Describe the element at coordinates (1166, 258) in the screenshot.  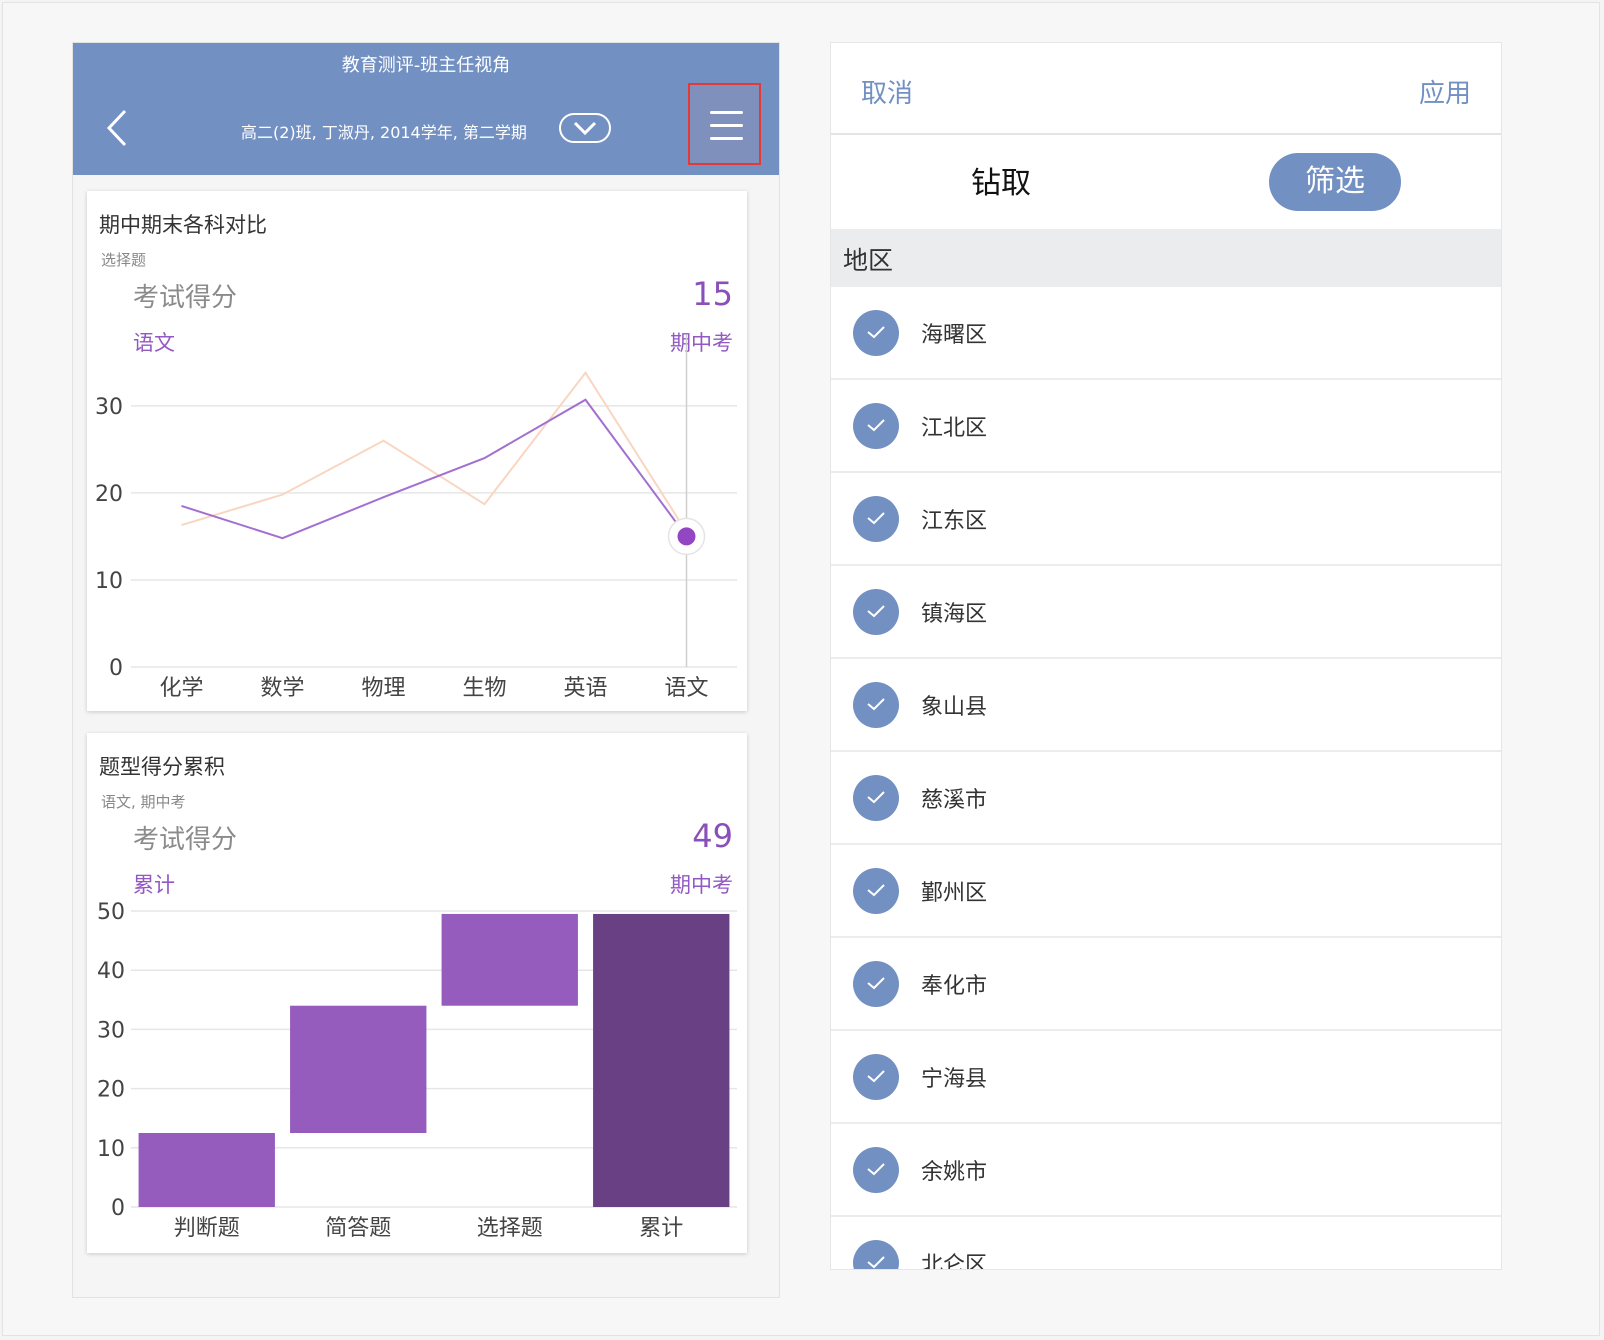
I see `region-section-header: 地区` at that location.